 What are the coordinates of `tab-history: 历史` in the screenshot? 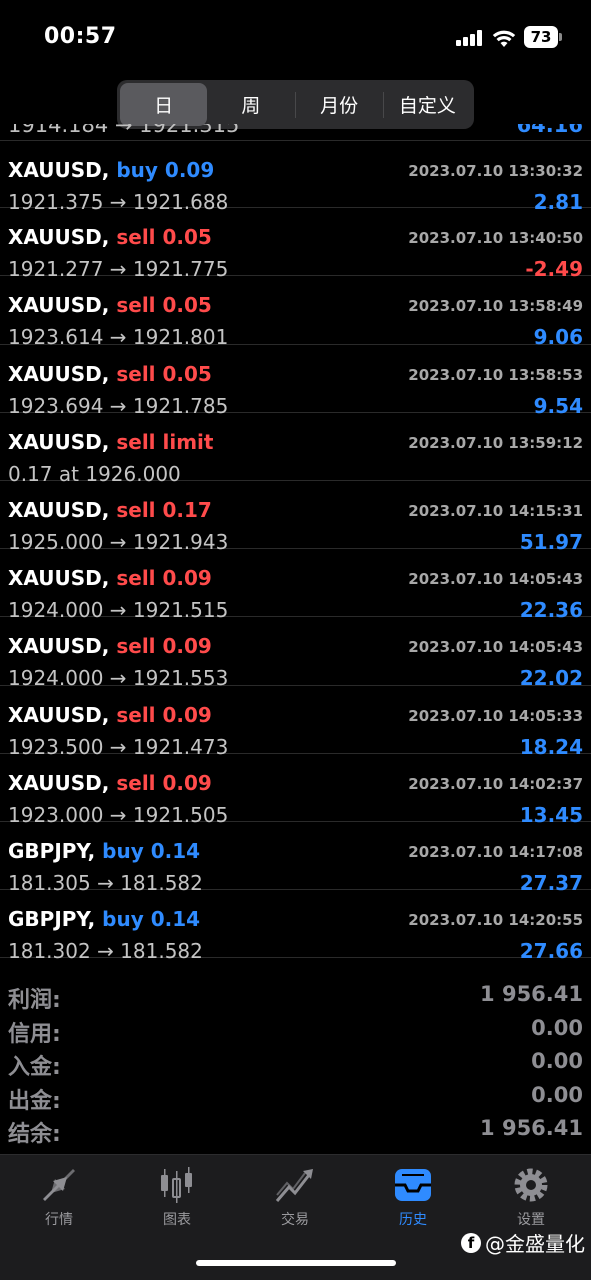 It's located at (413, 1197).